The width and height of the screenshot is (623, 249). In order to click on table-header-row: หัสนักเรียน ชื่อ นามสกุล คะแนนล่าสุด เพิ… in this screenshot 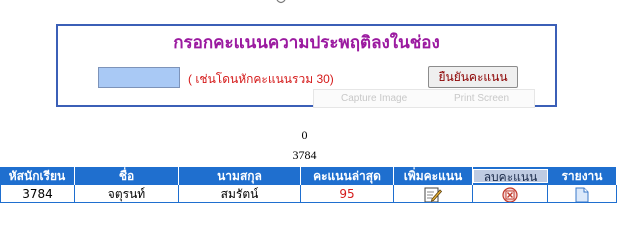, I will do `click(308, 176)`.